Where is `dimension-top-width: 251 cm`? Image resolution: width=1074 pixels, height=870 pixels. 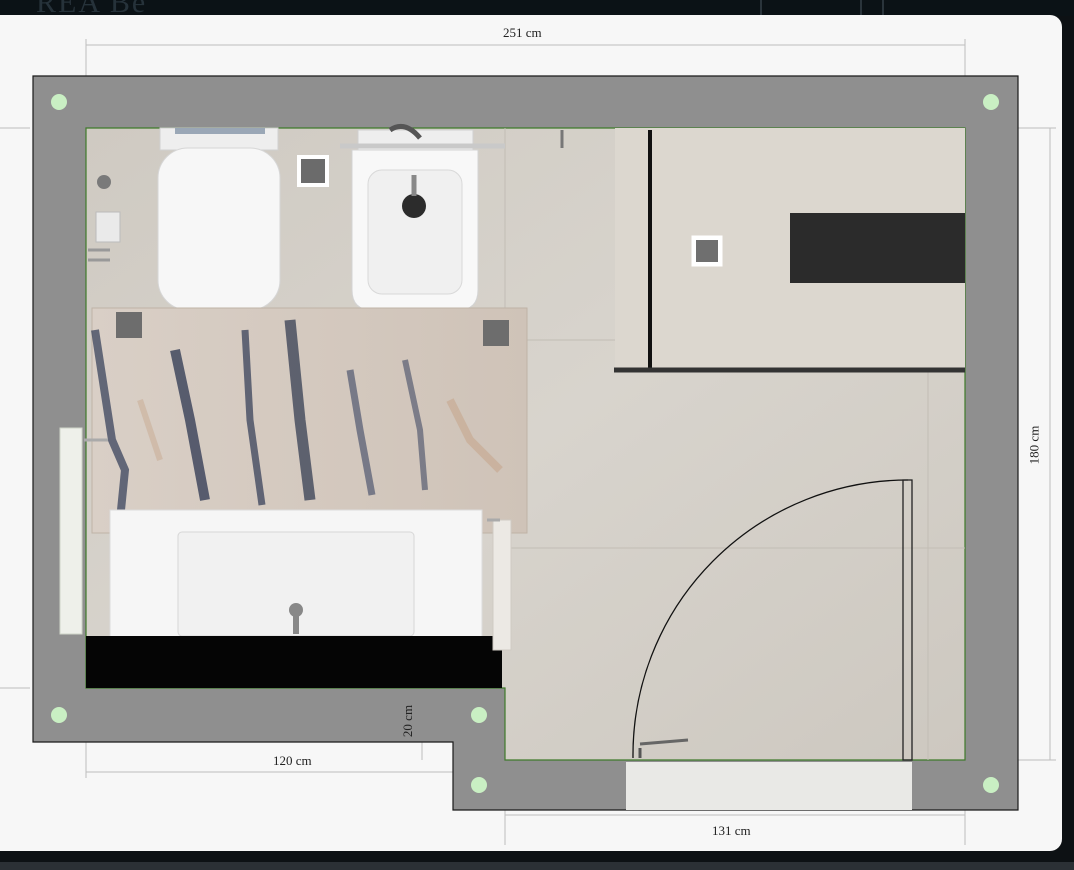
dimension-top-width: 251 cm is located at coordinates (522, 32).